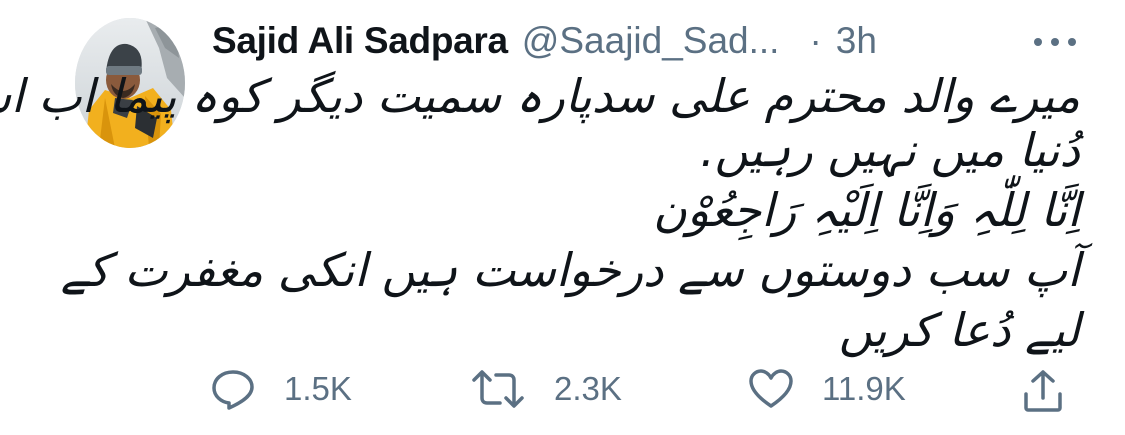 This screenshot has width=1125, height=435. What do you see at coordinates (890, 150) in the screenshot?
I see `tweet-line: دُنیا میں نہیں رہیں.` at bounding box center [890, 150].